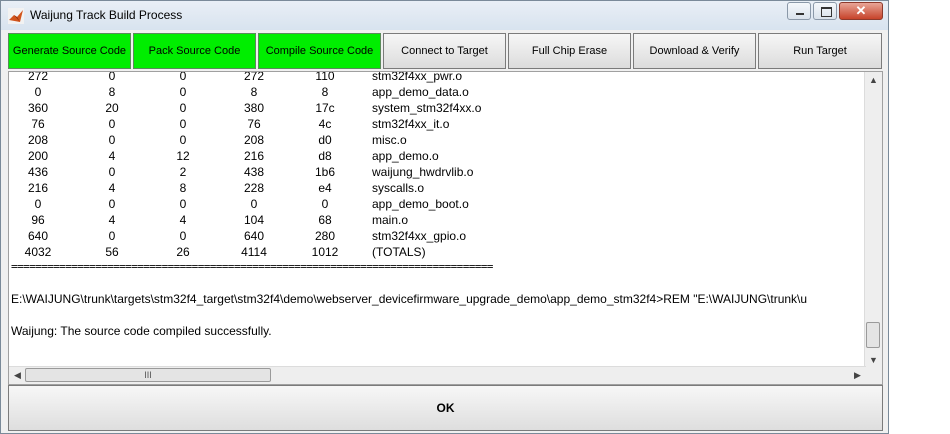 This screenshot has height=434, width=950. Describe the element at coordinates (194, 51) in the screenshot. I see `pack-source-code-button: Pack Source Code` at that location.